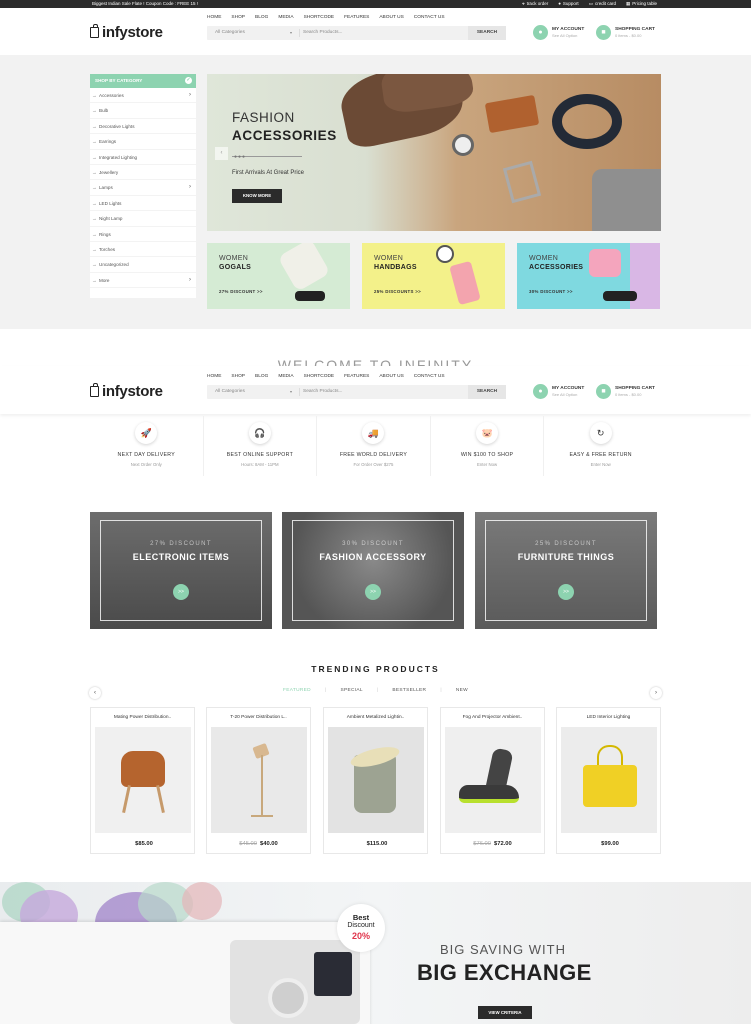 The height and width of the screenshot is (1024, 751). Describe the element at coordinates (602, 4) in the screenshot. I see `credit-card-link: ▭ credit card` at that location.